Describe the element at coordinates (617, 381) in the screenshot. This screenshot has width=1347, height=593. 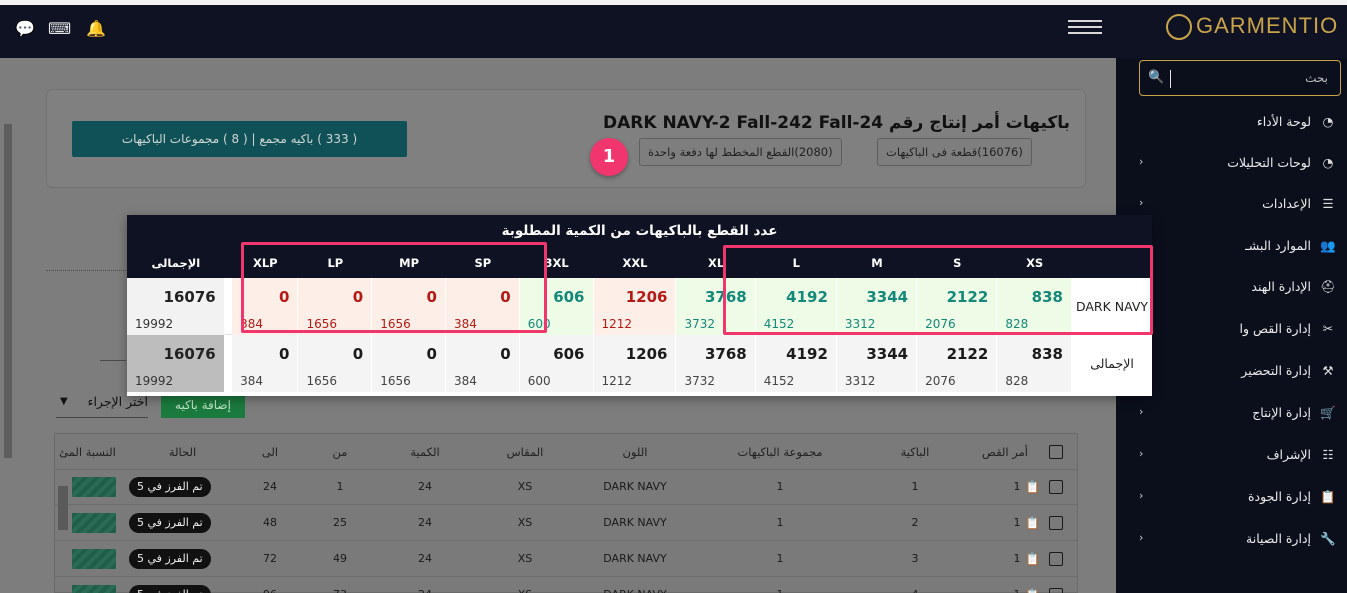
I see `required-value: 1212` at that location.